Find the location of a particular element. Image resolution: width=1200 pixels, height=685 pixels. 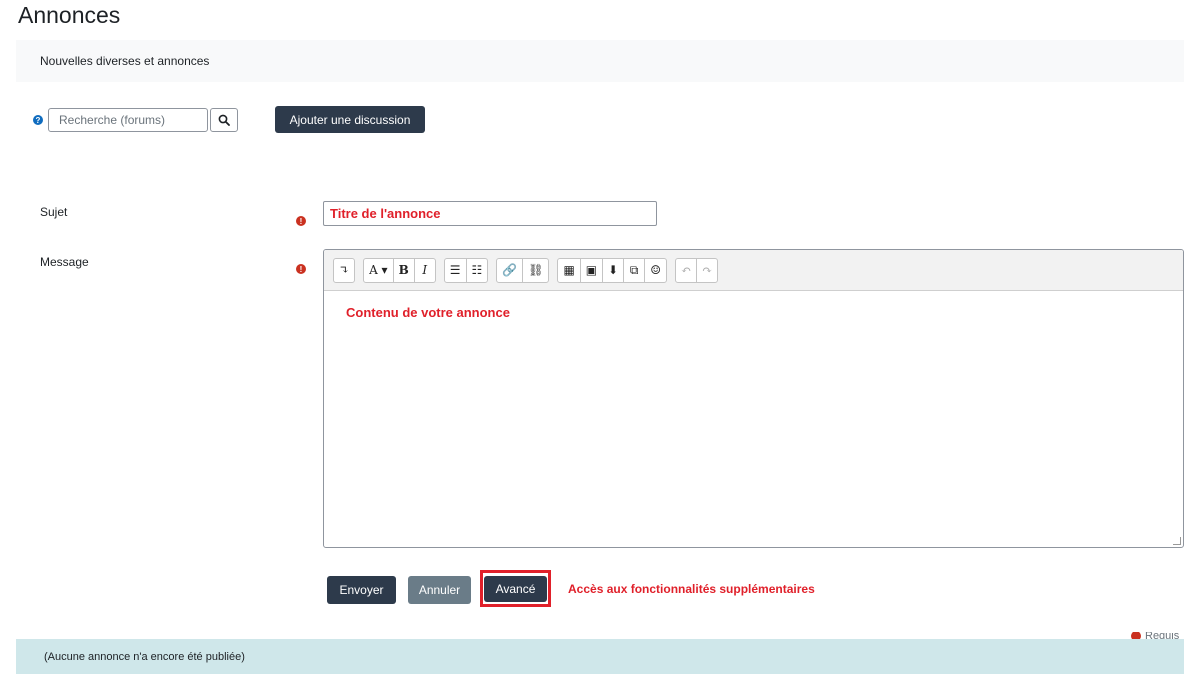

redo-icon: ↷ is located at coordinates (707, 270).